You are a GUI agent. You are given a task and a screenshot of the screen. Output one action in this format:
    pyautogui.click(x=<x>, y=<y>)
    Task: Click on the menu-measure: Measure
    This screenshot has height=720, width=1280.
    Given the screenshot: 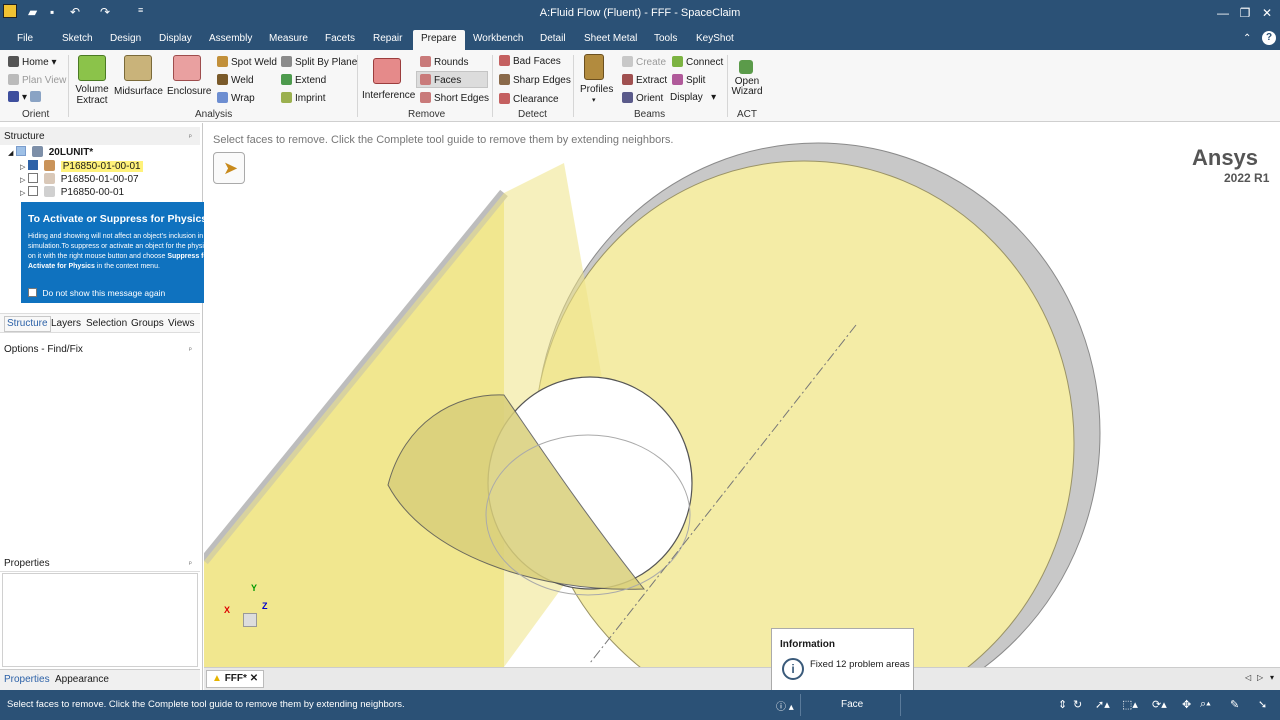 What is the action you would take?
    pyautogui.click(x=288, y=38)
    